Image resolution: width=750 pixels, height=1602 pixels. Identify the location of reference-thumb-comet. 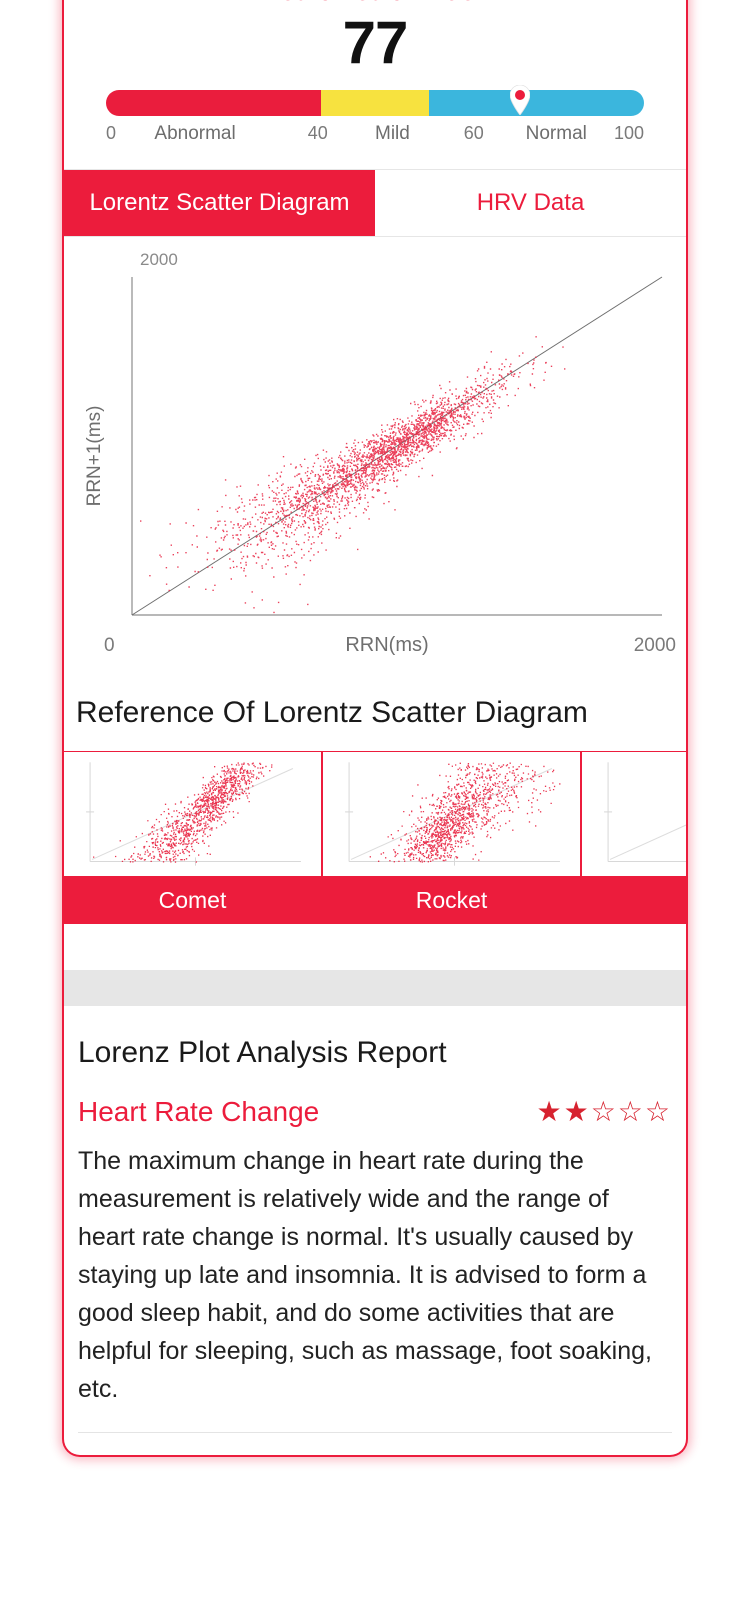
(192, 814).